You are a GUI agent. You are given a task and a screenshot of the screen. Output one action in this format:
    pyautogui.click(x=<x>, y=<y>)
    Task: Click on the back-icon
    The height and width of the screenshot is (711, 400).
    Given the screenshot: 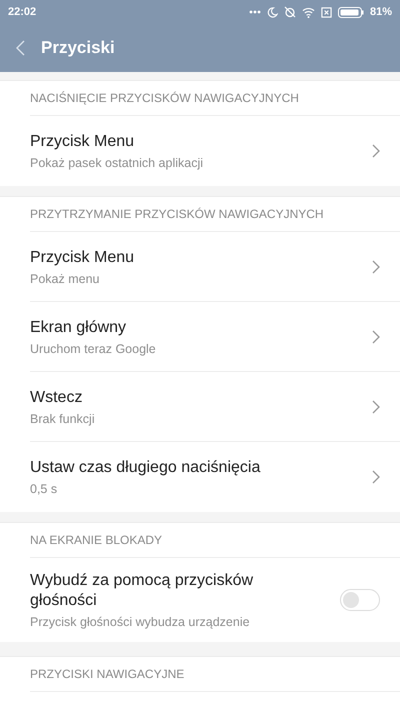 What is the action you would take?
    pyautogui.click(x=20, y=48)
    